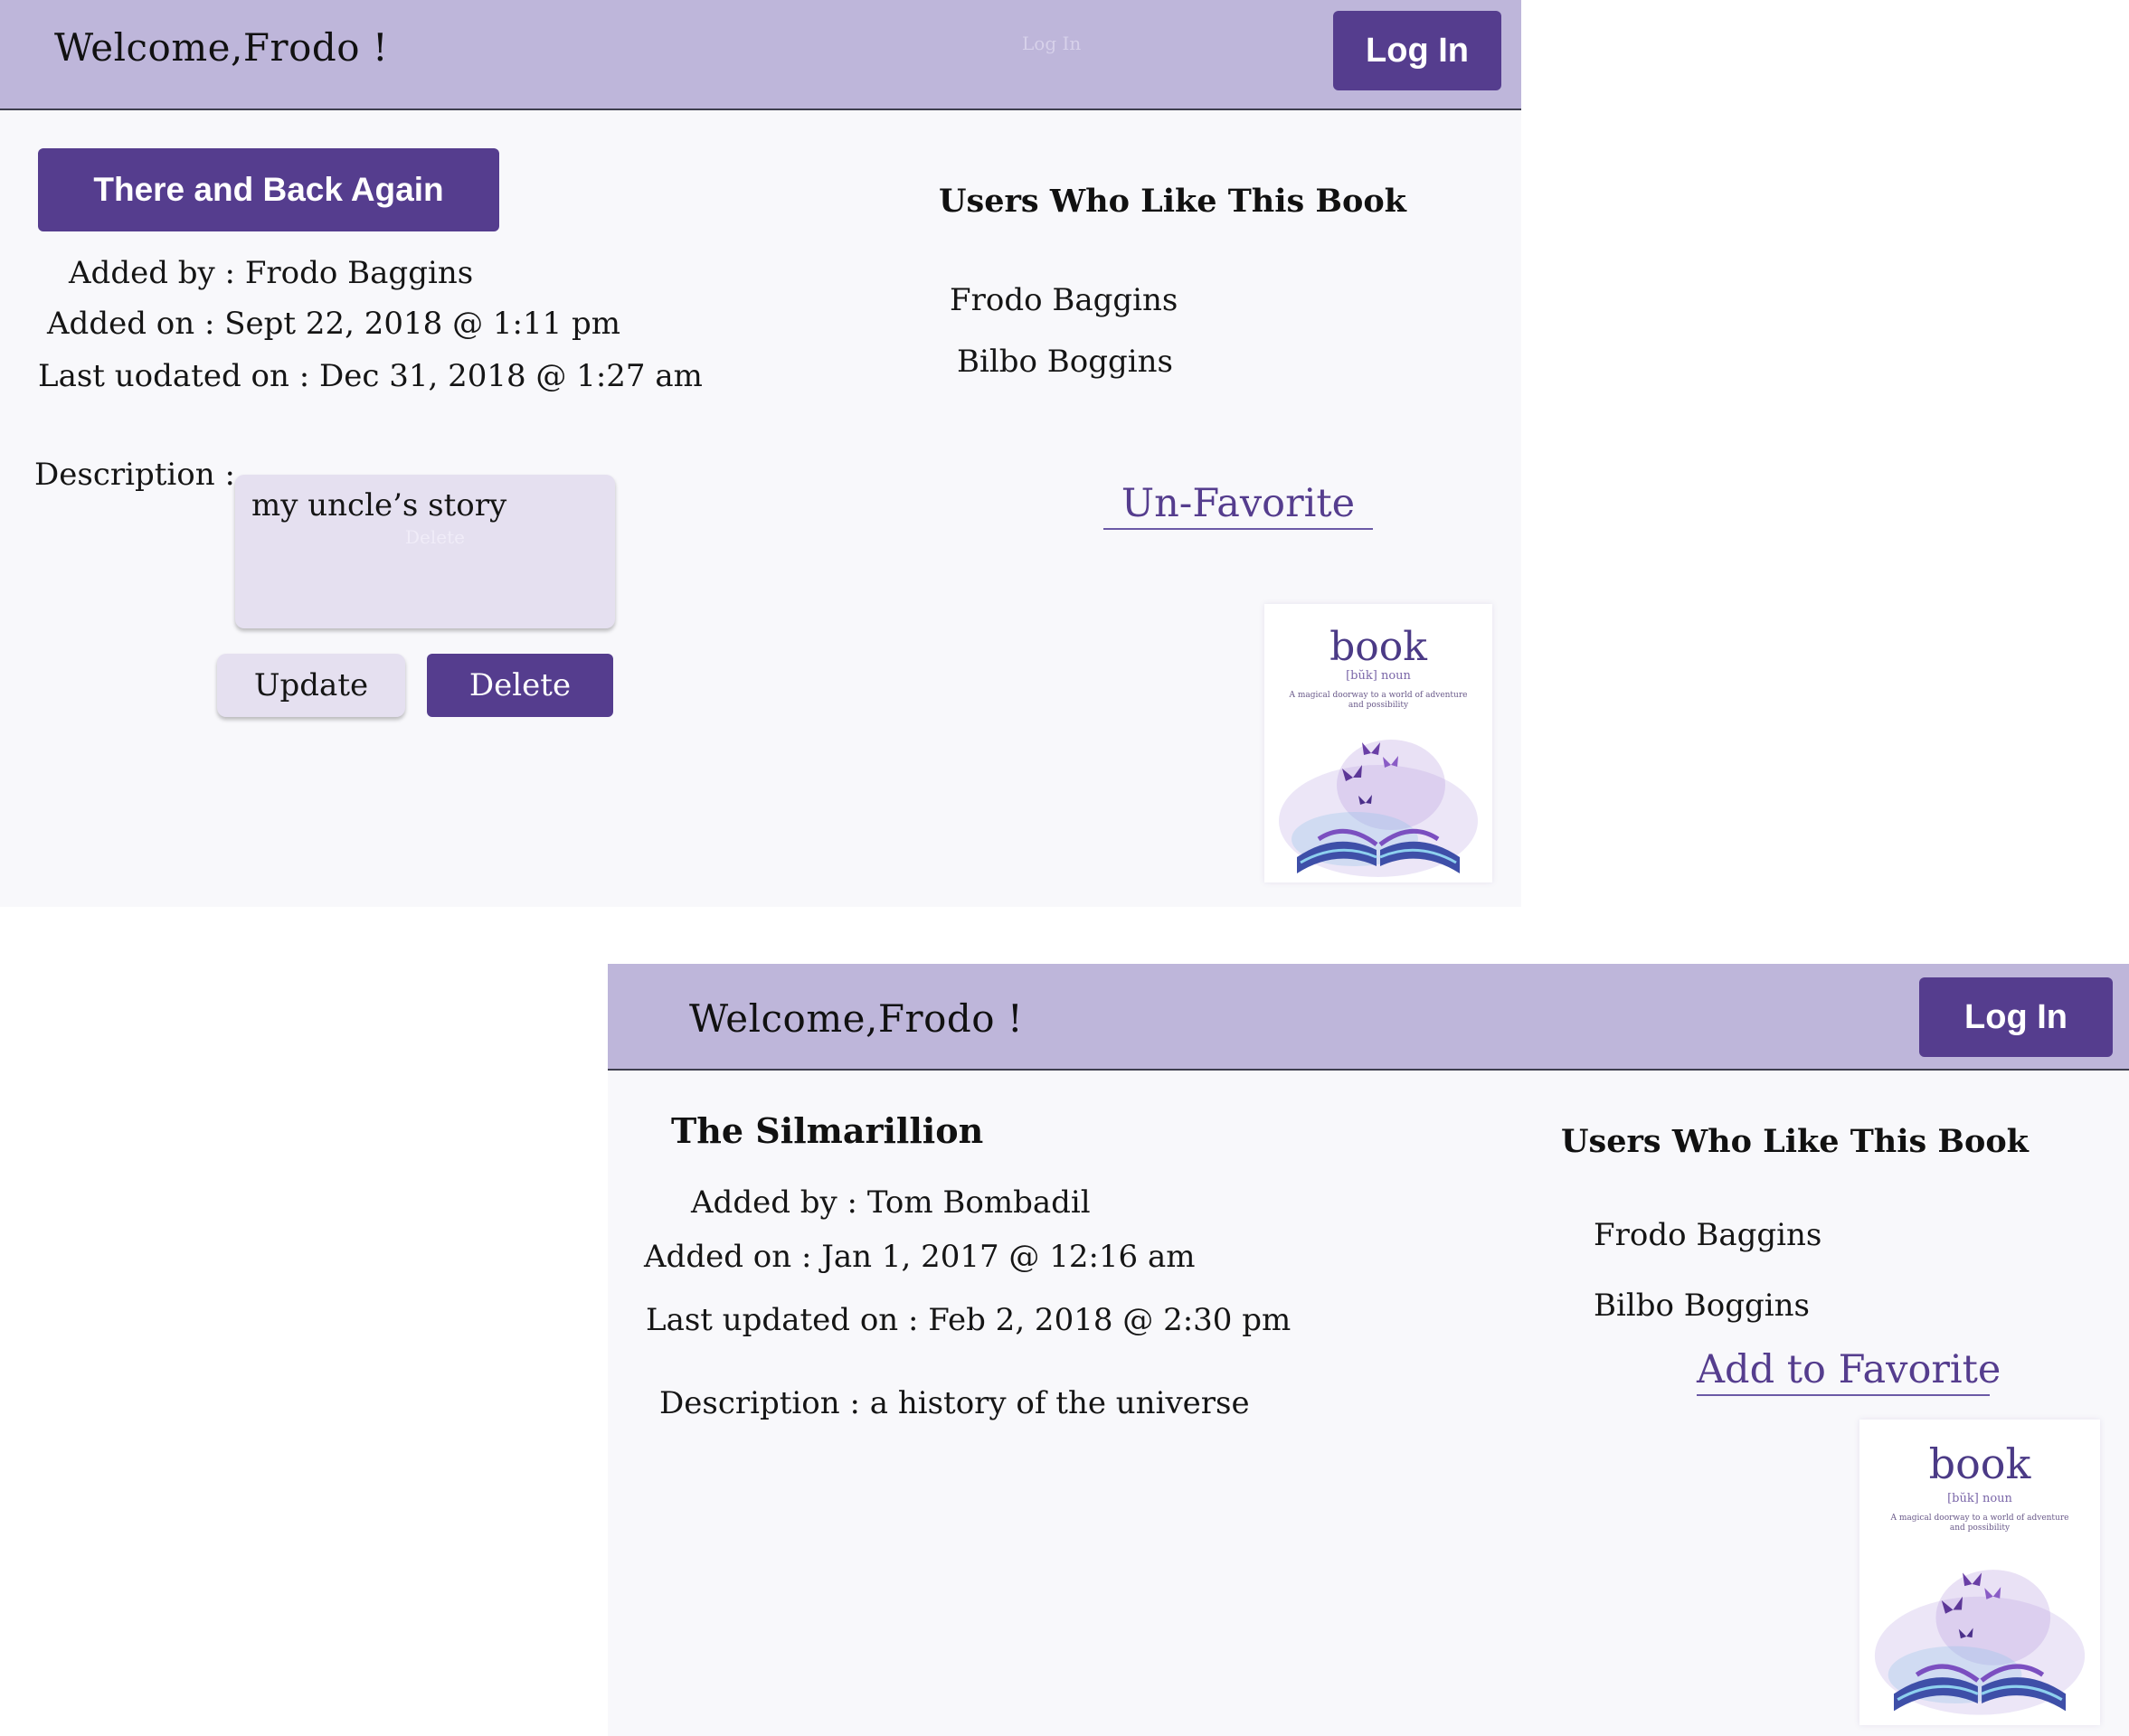 Image resolution: width=2129 pixels, height=1736 pixels. I want to click on top-nav-bar: Welcome,Frodo ! Log In, so click(1368, 1018).